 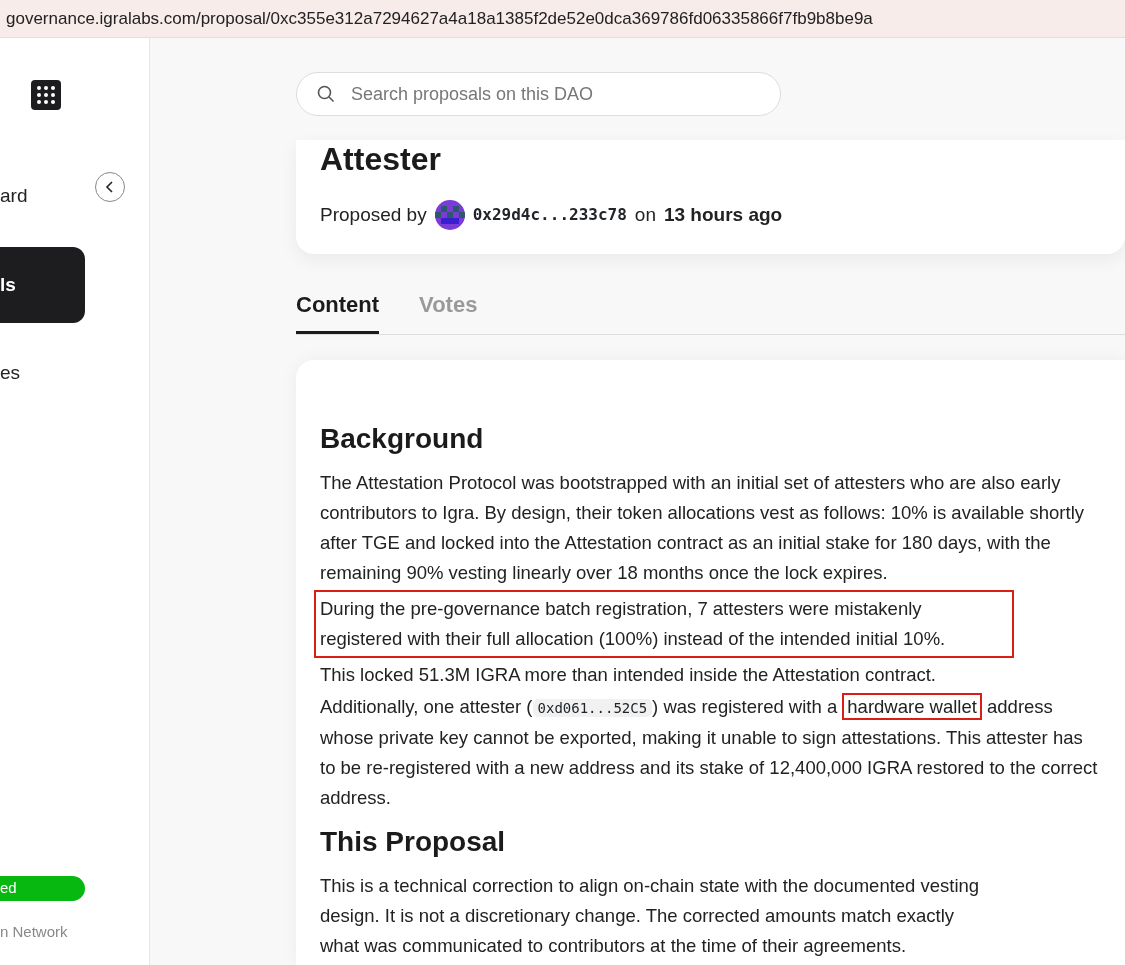 I want to click on paragraph: This locked 51.3M IGRA more than intended inside the Attestation contract., so click(x=628, y=675).